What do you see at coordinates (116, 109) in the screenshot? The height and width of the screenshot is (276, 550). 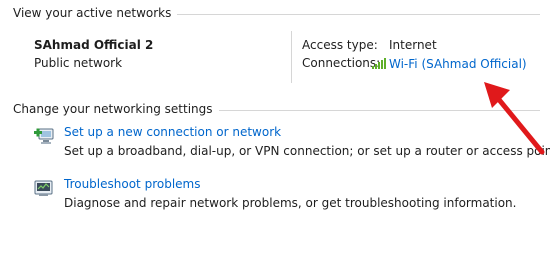 I see `settings-title: Change your networking settings` at bounding box center [116, 109].